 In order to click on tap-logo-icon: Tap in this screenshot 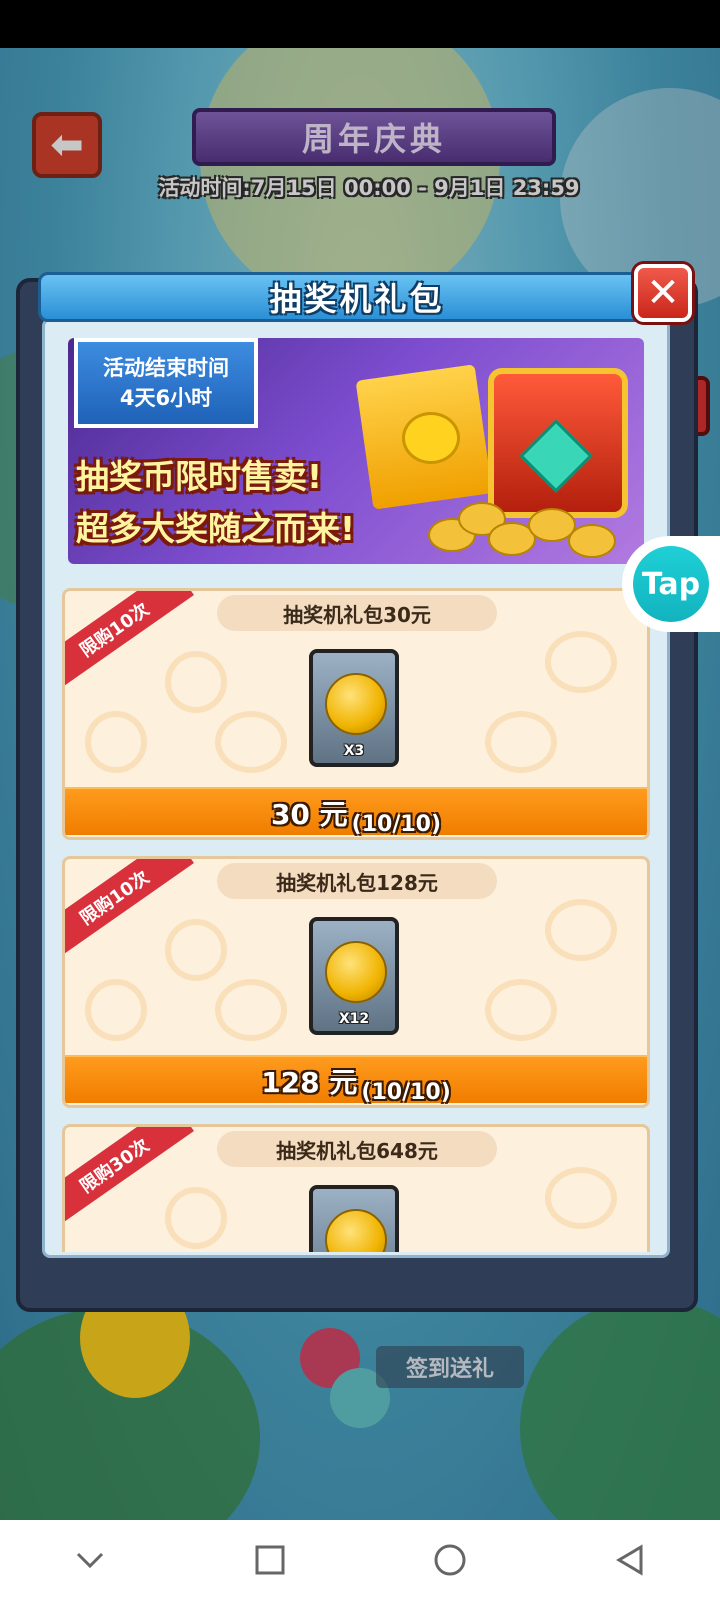, I will do `click(671, 584)`.